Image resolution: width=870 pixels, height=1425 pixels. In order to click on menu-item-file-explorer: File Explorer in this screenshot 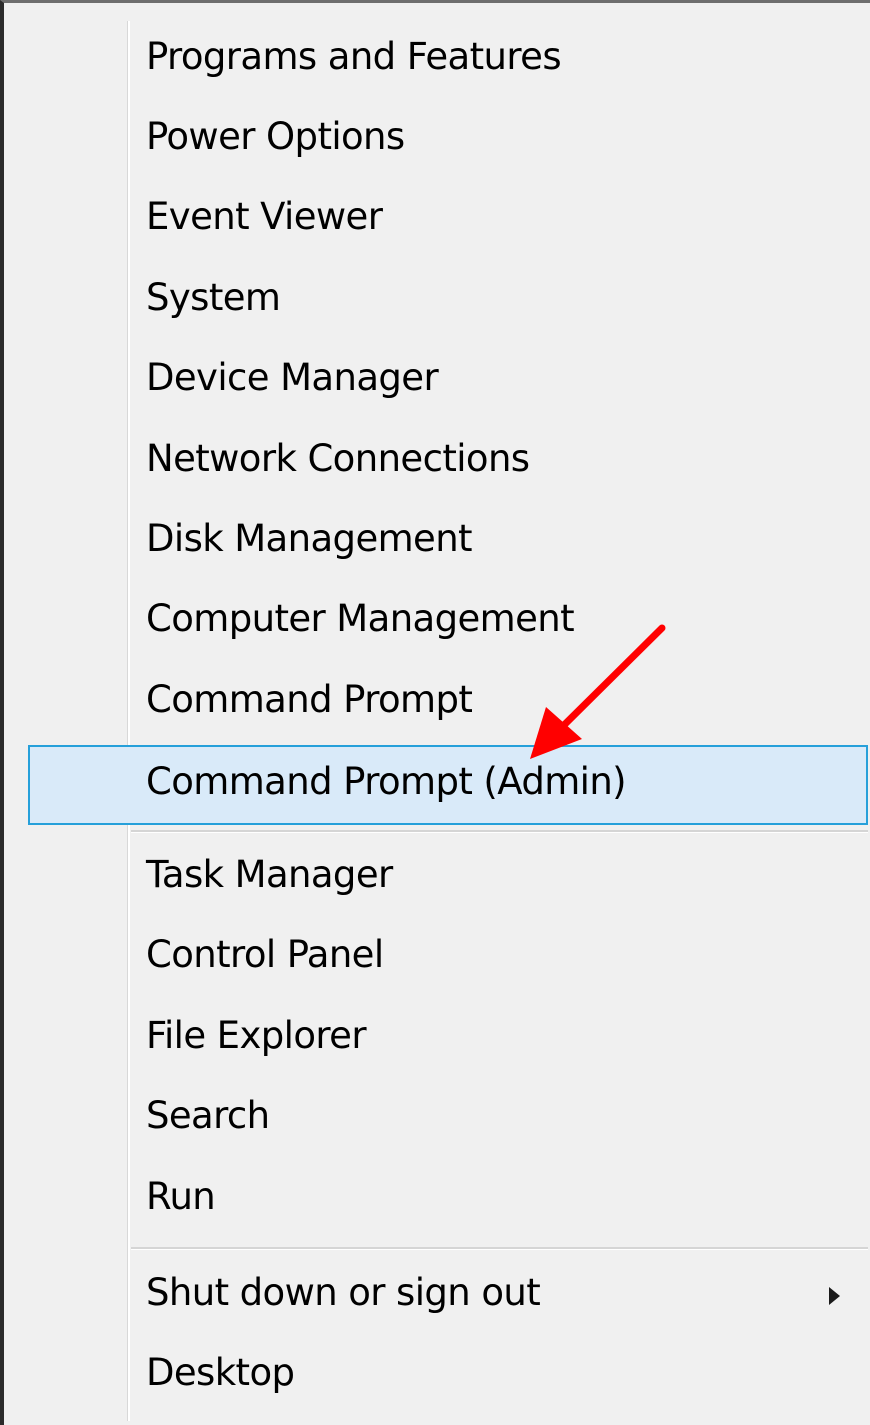, I will do `click(441, 1040)`.